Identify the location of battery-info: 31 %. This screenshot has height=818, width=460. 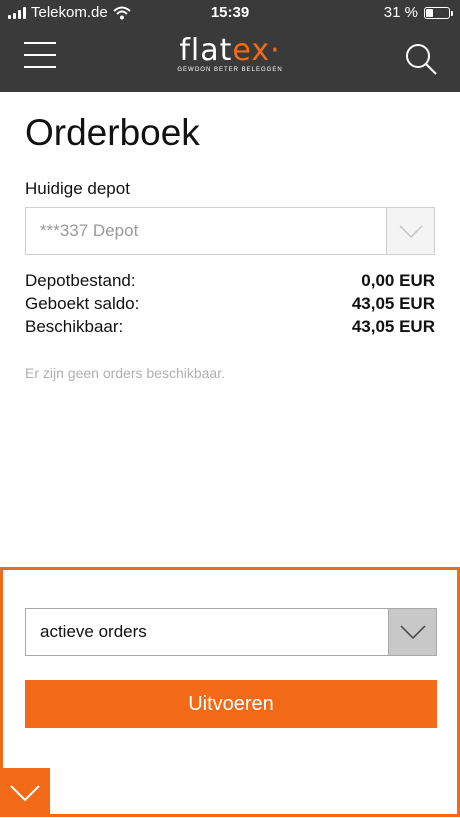
(418, 12).